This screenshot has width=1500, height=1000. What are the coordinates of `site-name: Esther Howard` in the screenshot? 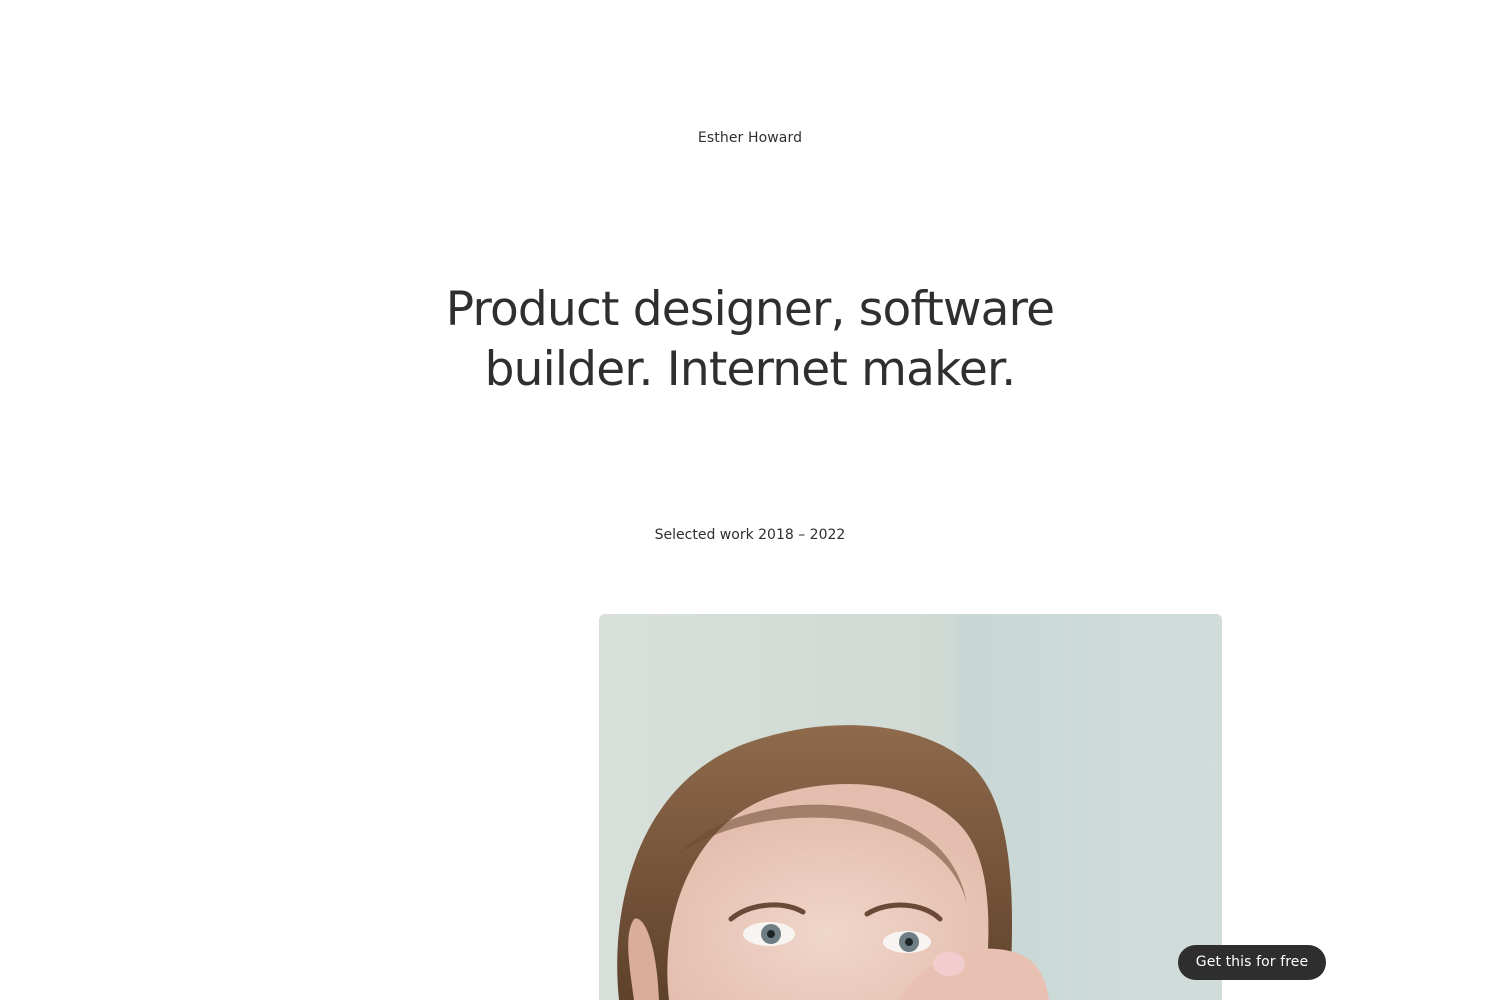 It's located at (750, 138).